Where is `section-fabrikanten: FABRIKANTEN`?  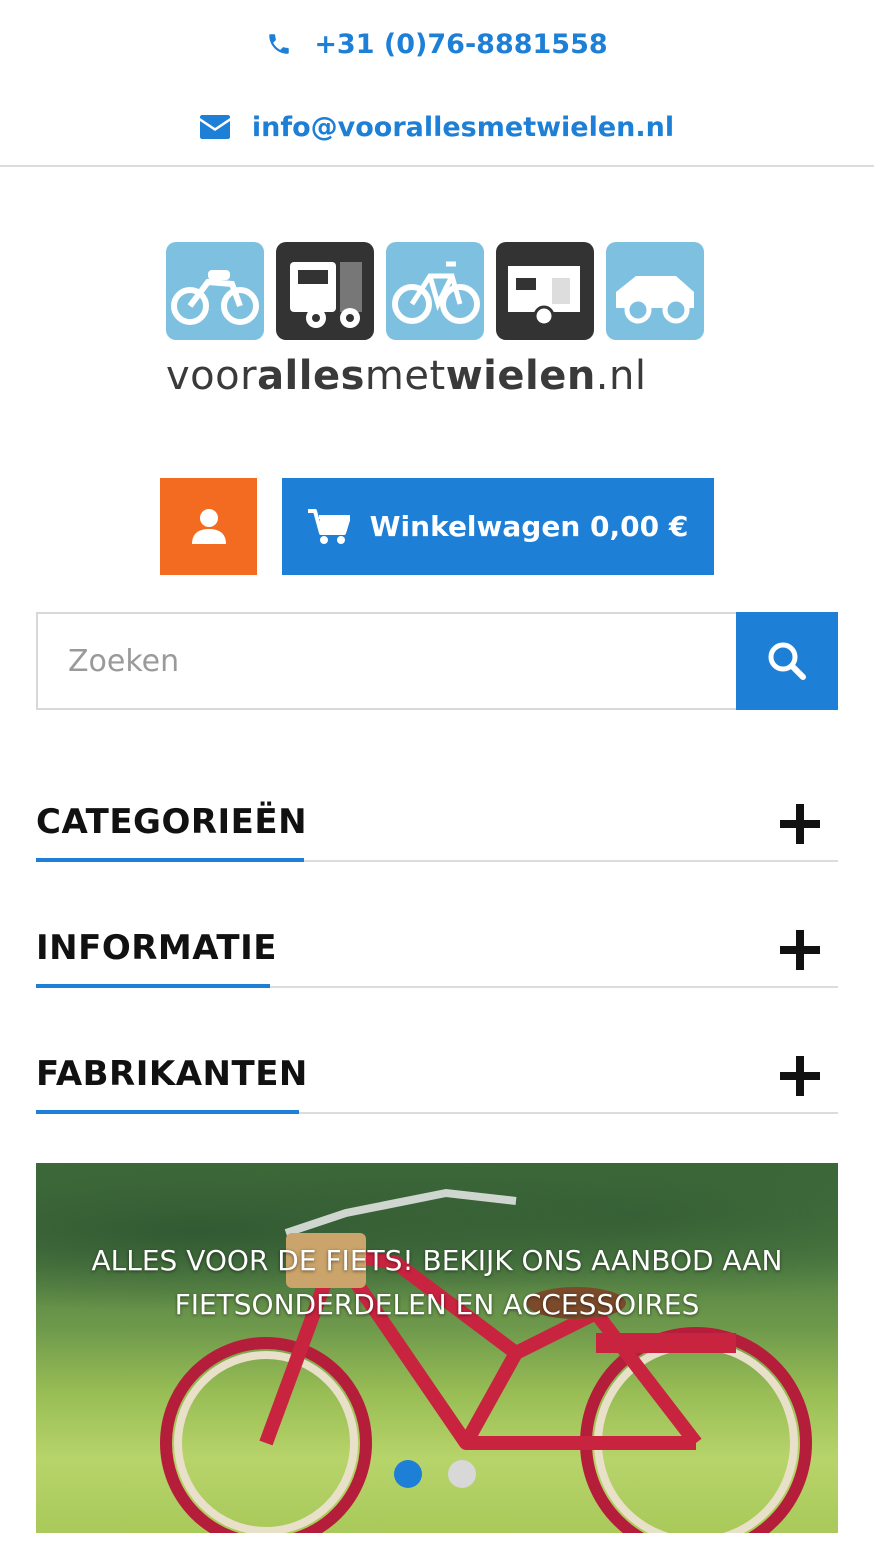 section-fabrikanten: FABRIKANTEN is located at coordinates (437, 1074).